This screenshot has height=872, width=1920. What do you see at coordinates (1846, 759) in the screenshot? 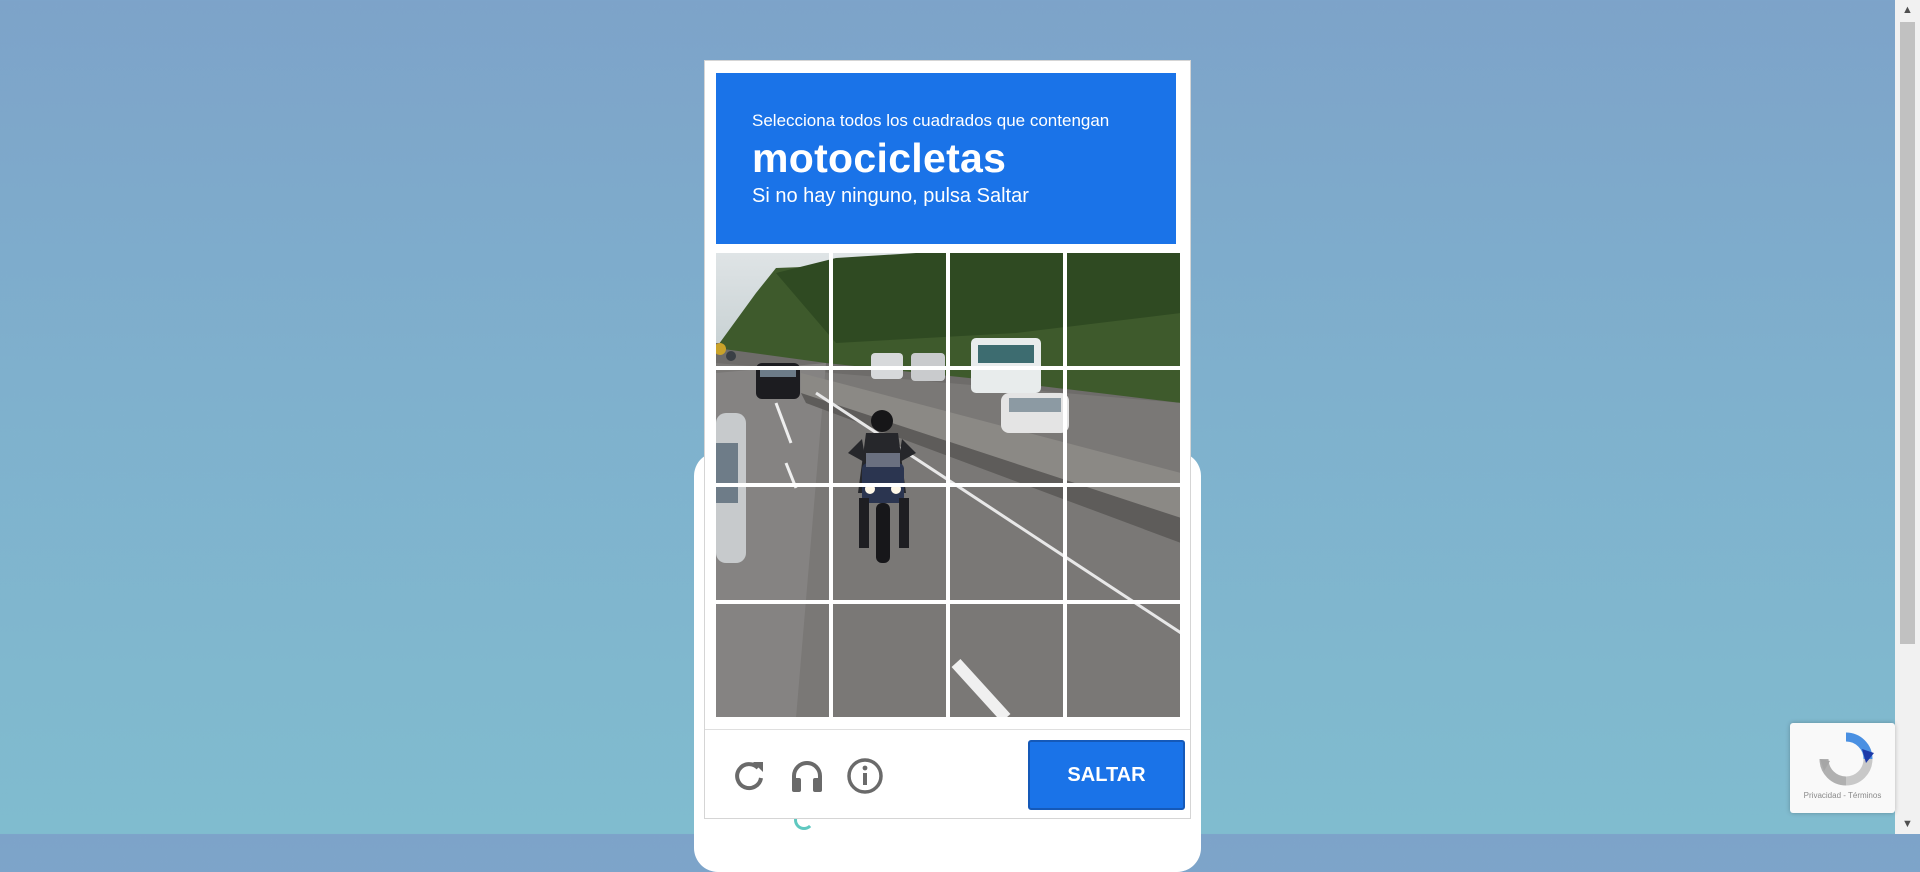
I see `recaptcha-logo-icon` at bounding box center [1846, 759].